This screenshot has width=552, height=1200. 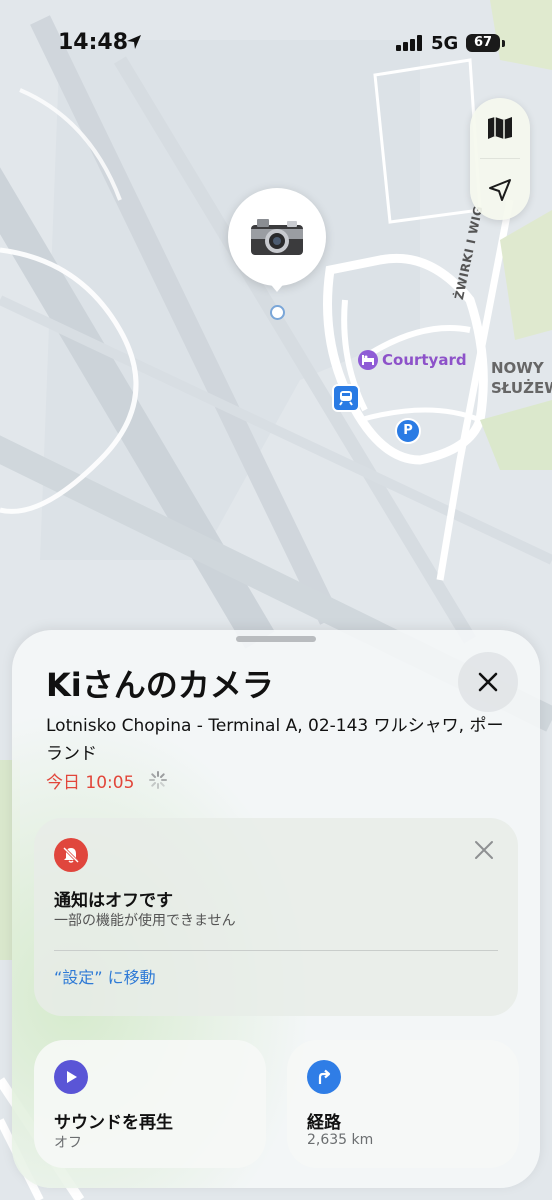 What do you see at coordinates (105, 976) in the screenshot?
I see `go-to-settings-link: “設定” に移動` at bounding box center [105, 976].